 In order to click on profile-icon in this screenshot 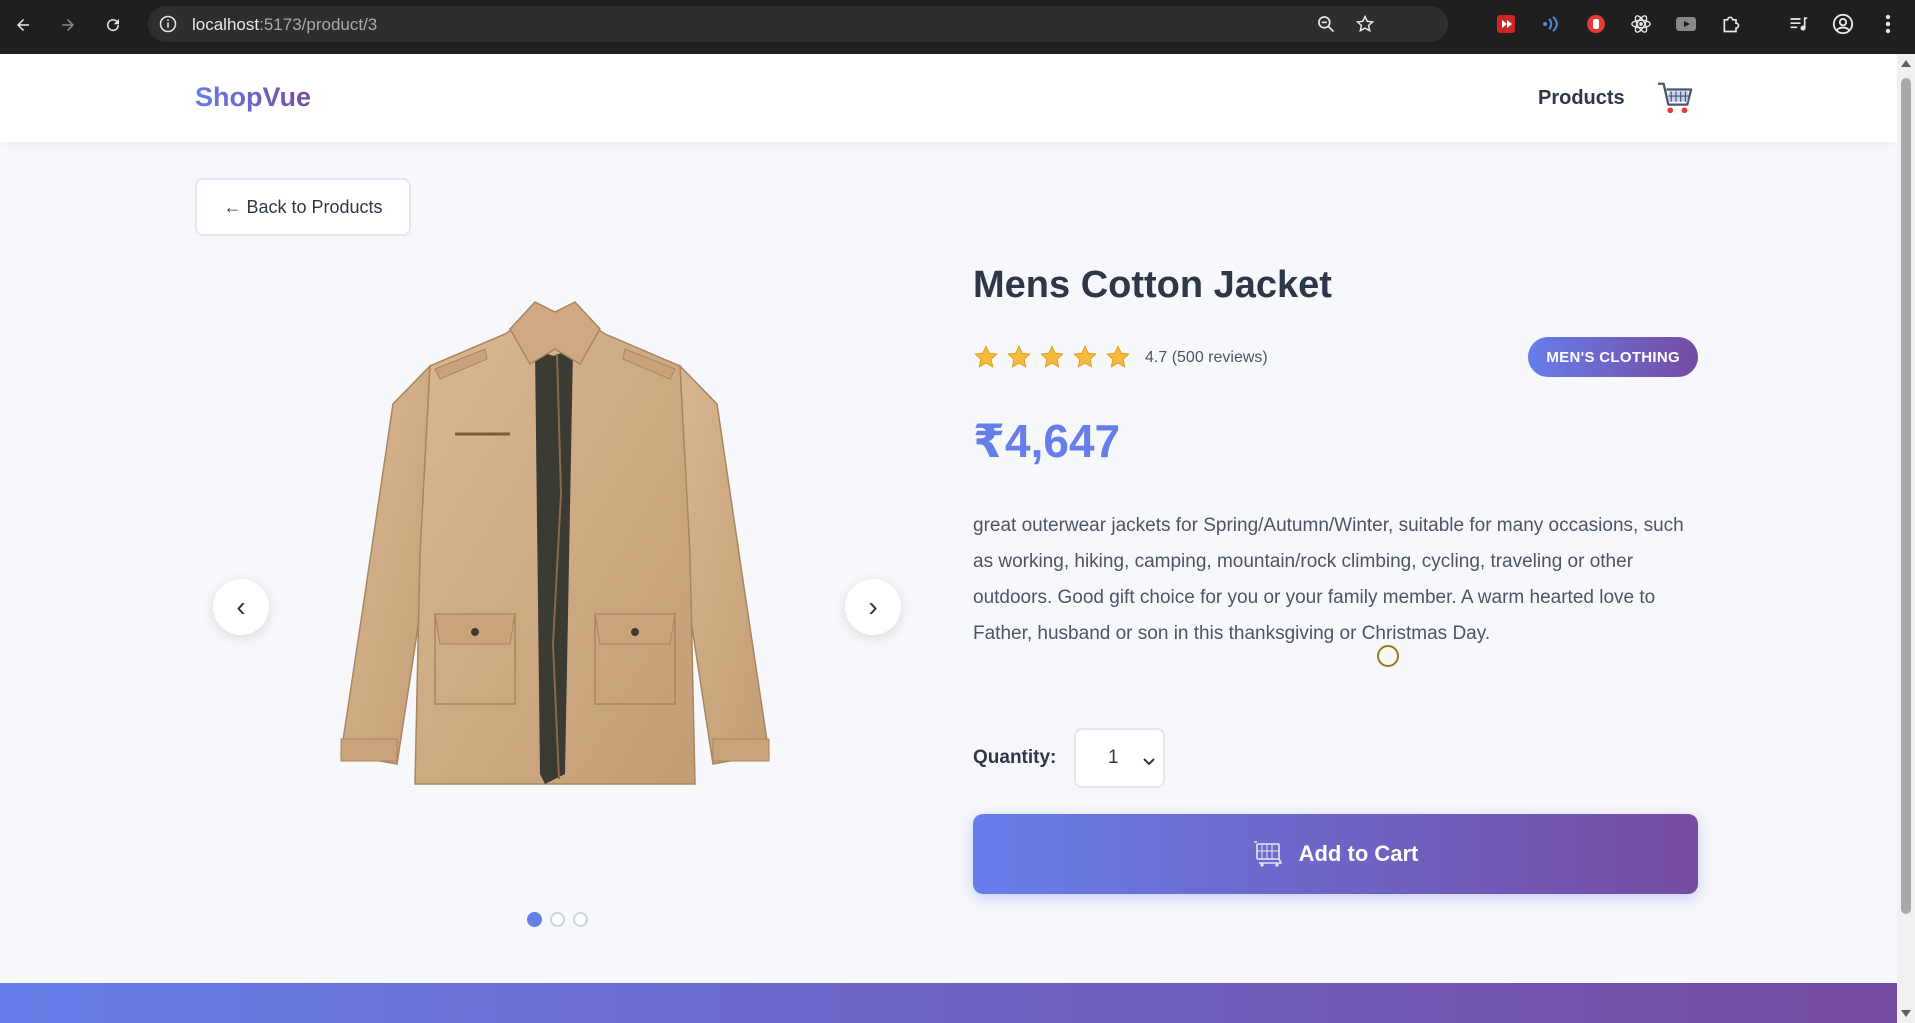, I will do `click(1843, 24)`.